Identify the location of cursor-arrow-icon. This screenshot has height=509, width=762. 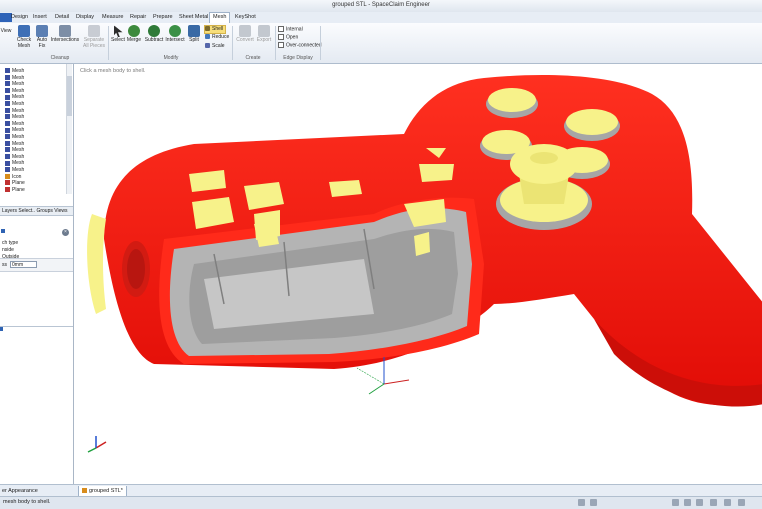
(118, 31).